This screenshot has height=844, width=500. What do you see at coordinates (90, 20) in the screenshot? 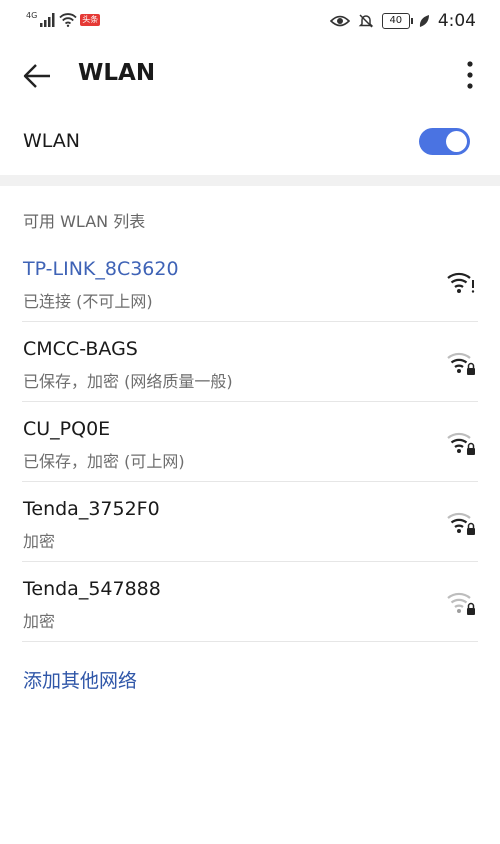
I see `news-app-badge-icon: 头条` at bounding box center [90, 20].